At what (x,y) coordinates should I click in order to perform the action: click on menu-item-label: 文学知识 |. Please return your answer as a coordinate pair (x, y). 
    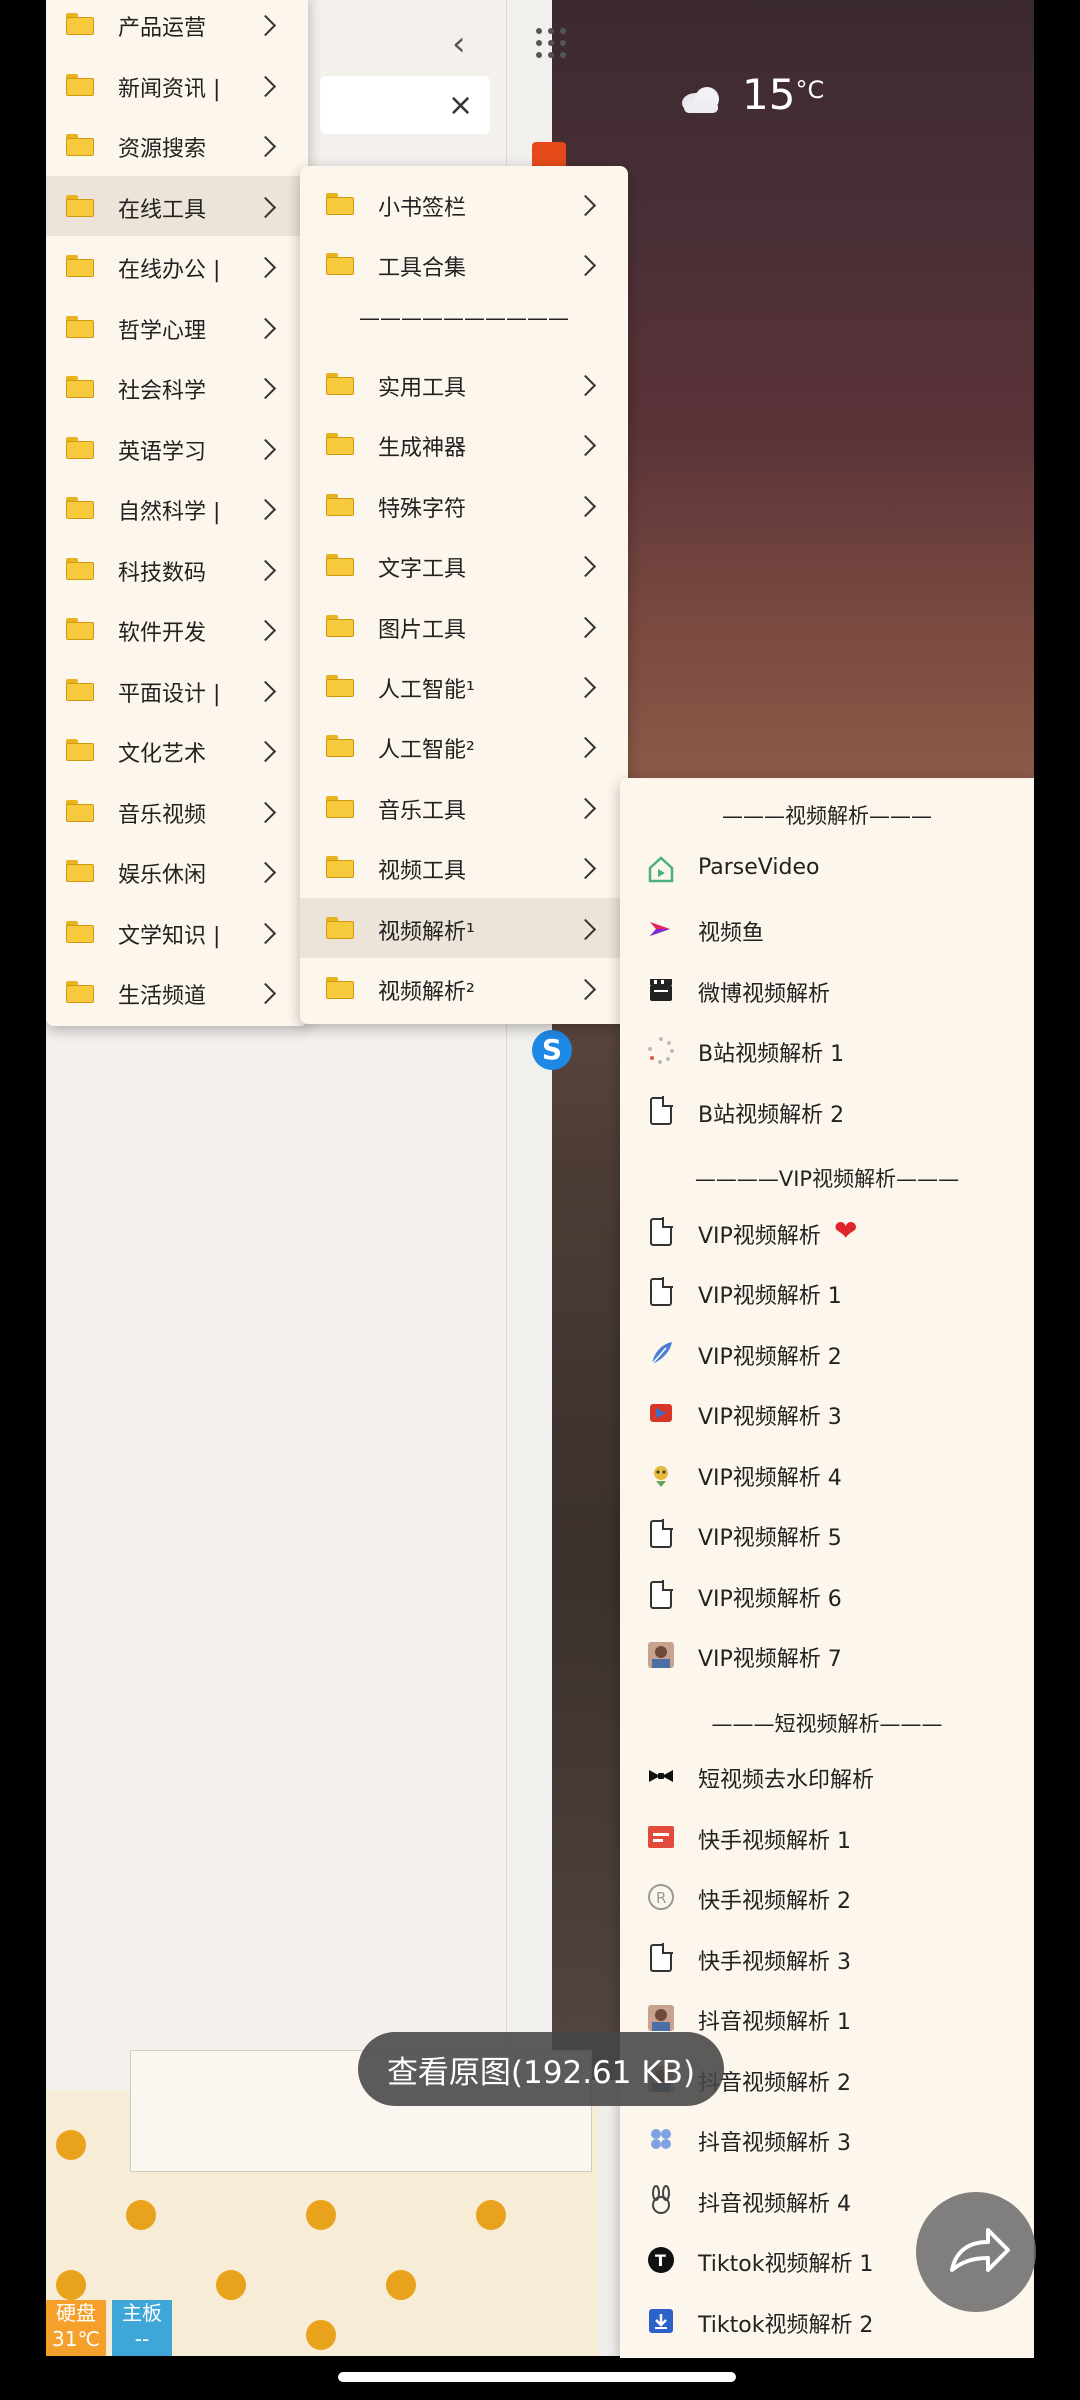
    Looking at the image, I should click on (169, 936).